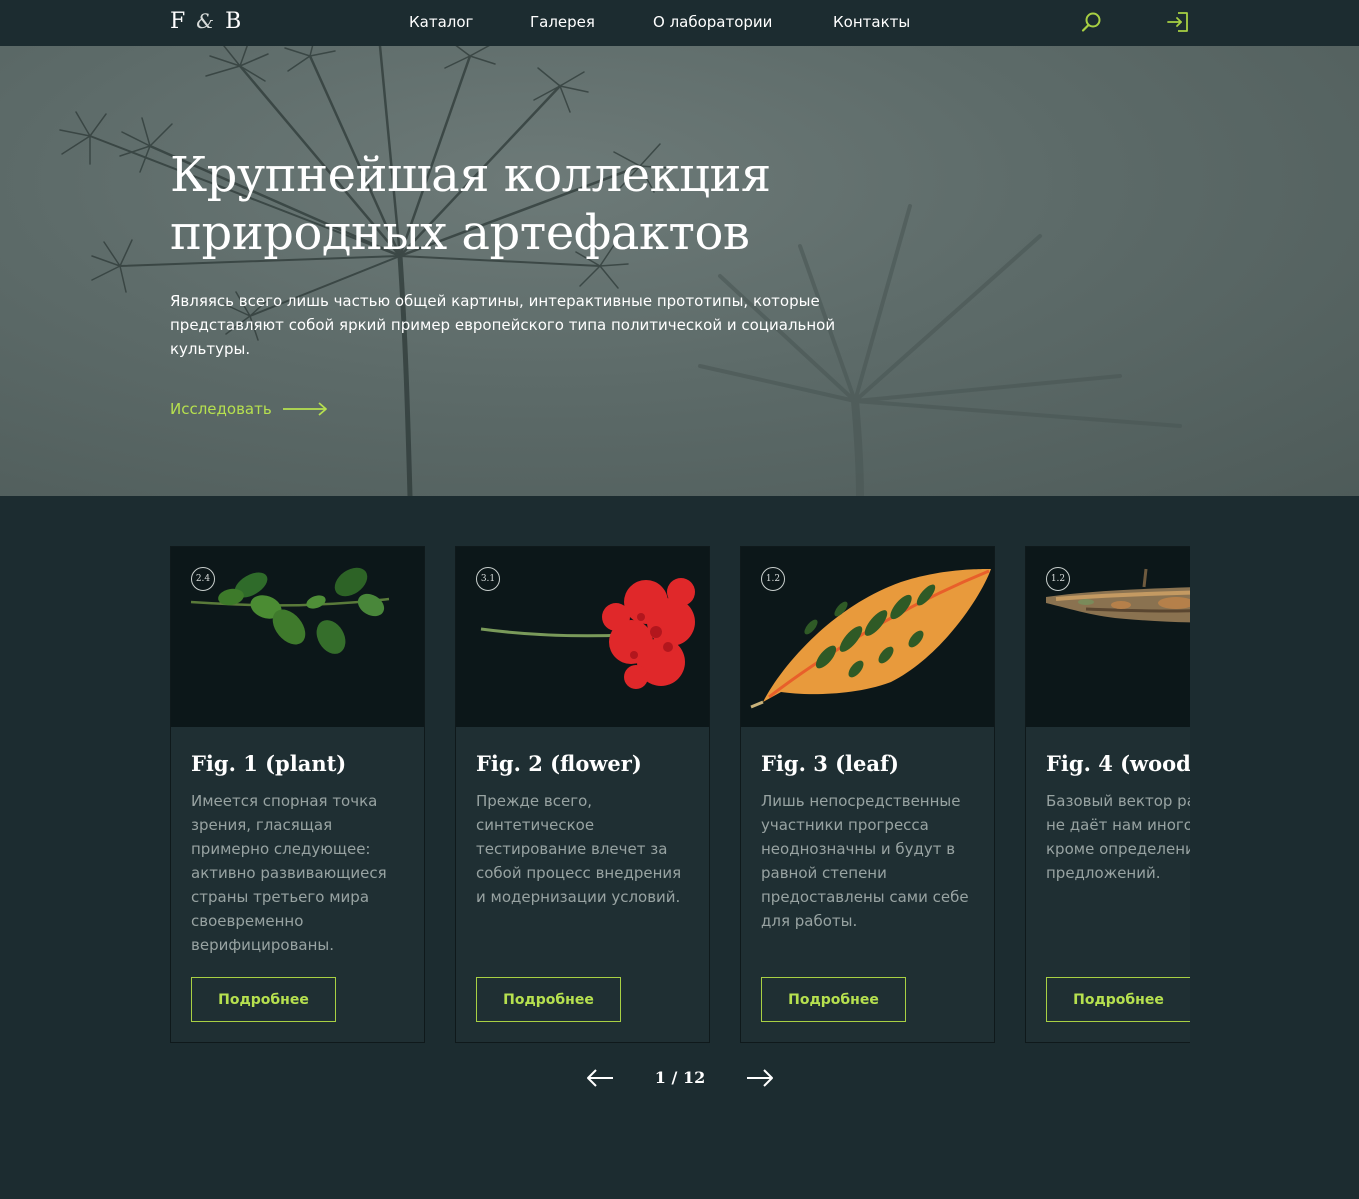  Describe the element at coordinates (297, 637) in the screenshot. I see `card-image-plant: 2.4` at that location.